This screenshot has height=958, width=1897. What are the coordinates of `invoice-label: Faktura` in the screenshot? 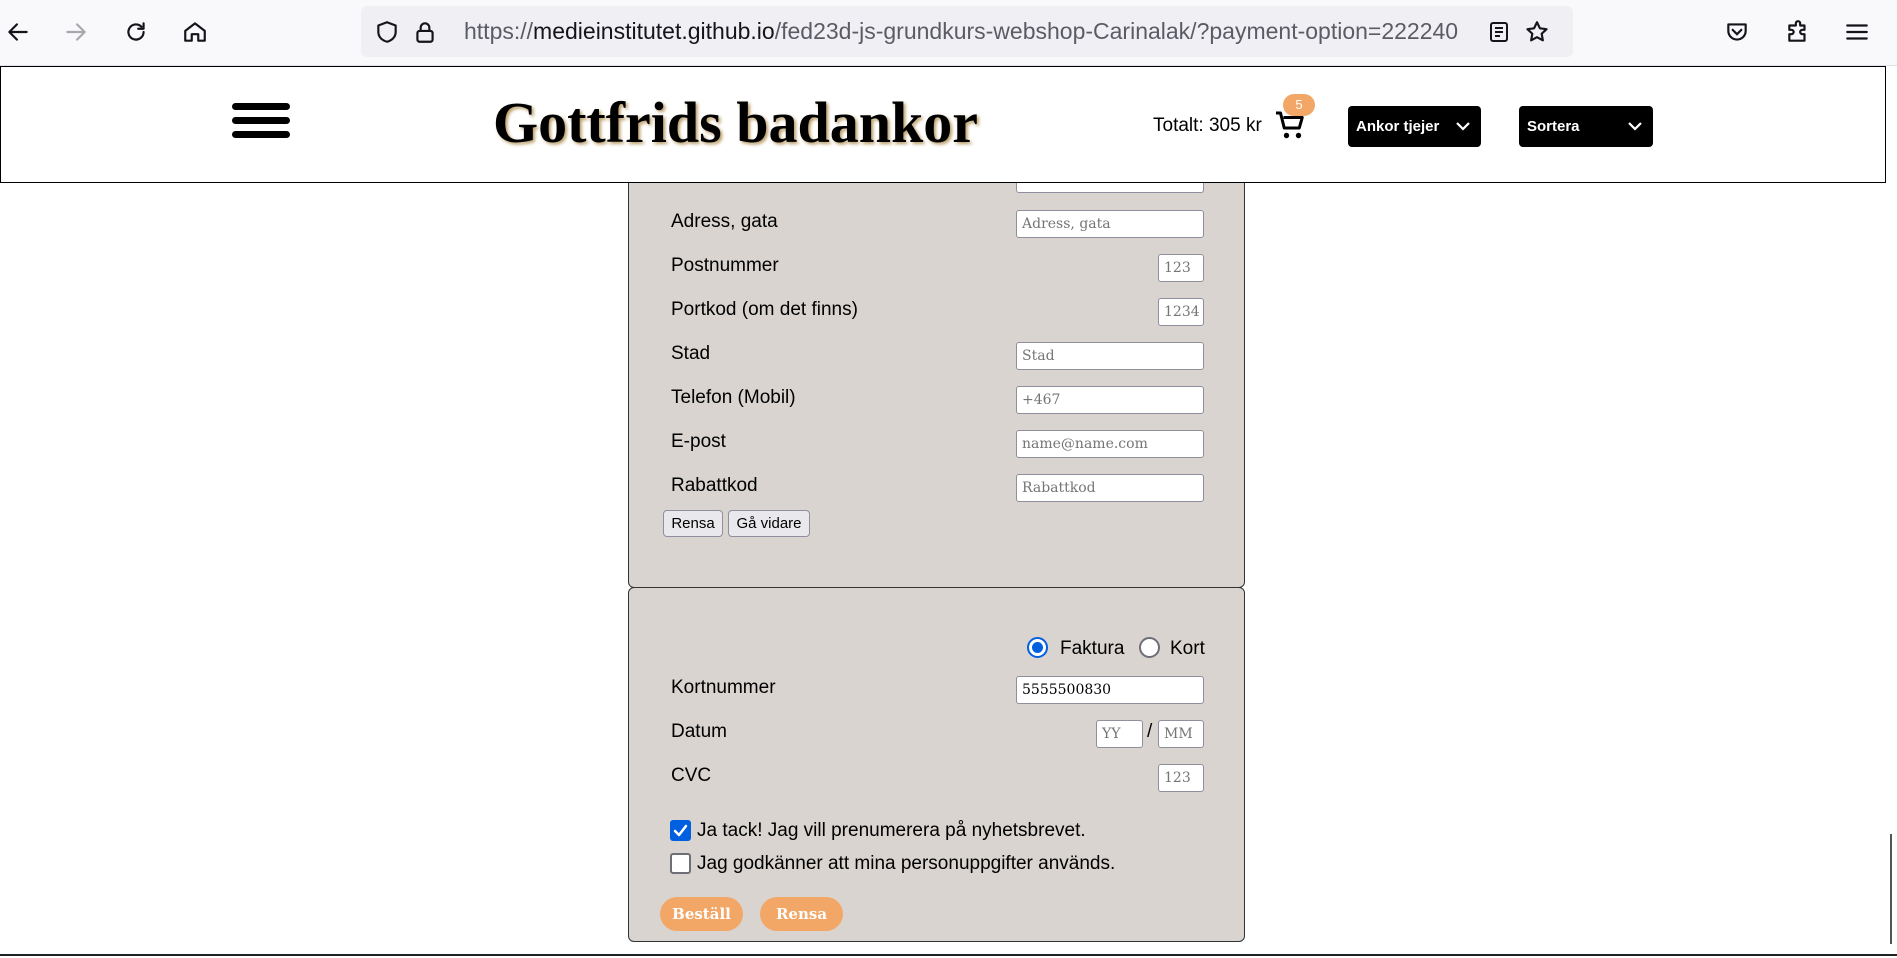 It's located at (1092, 648).